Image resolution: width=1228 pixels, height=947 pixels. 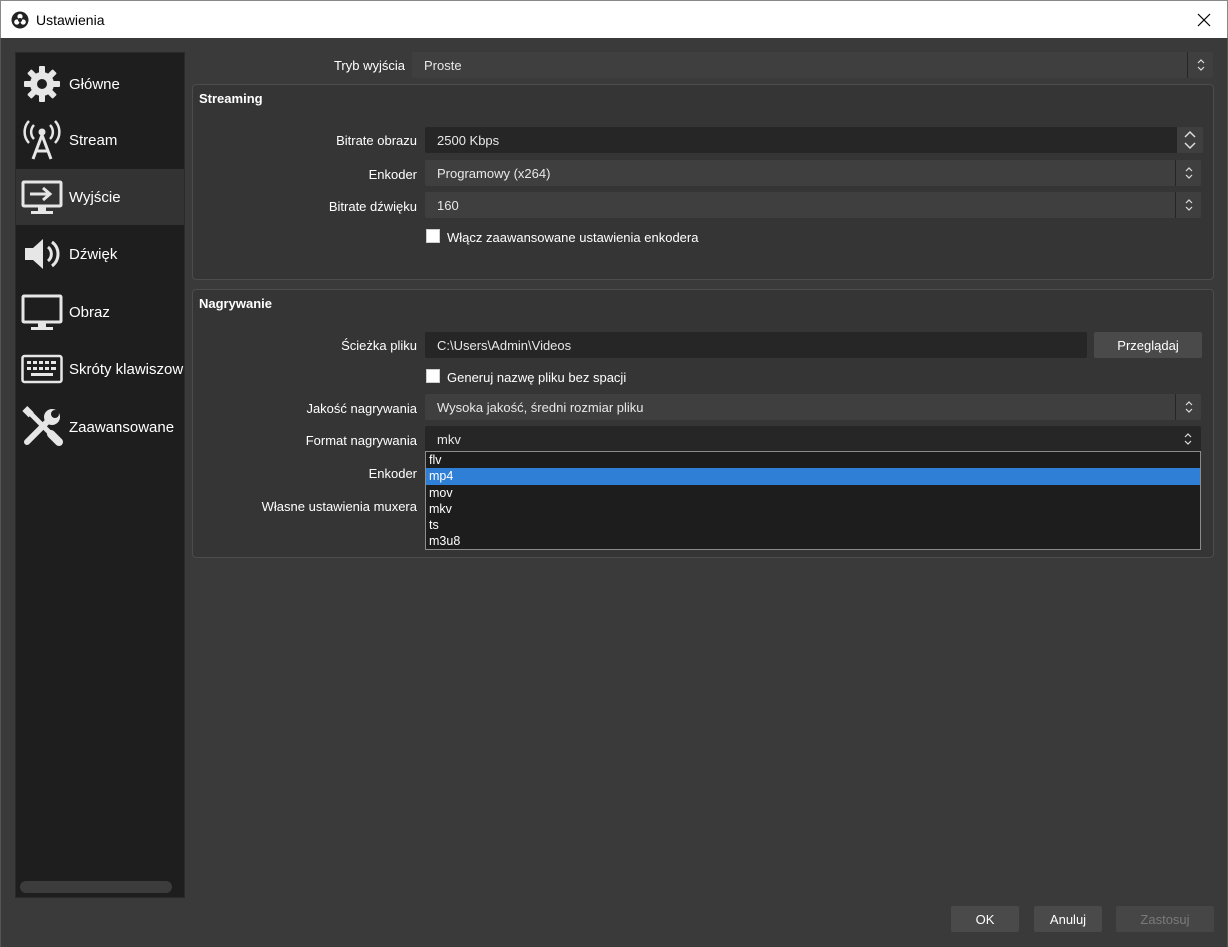 What do you see at coordinates (1190, 140) in the screenshot?
I see `spin-arrows-icon` at bounding box center [1190, 140].